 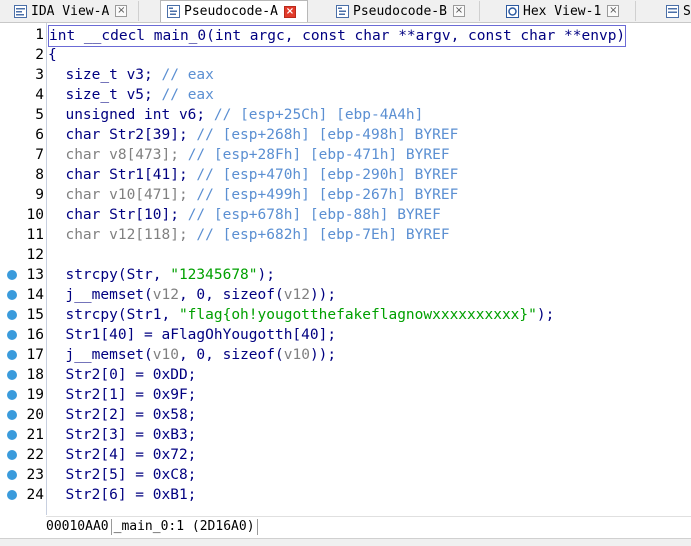 What do you see at coordinates (345, 415) in the screenshot?
I see `code-line: 20 Str2[2] = 0x58;` at bounding box center [345, 415].